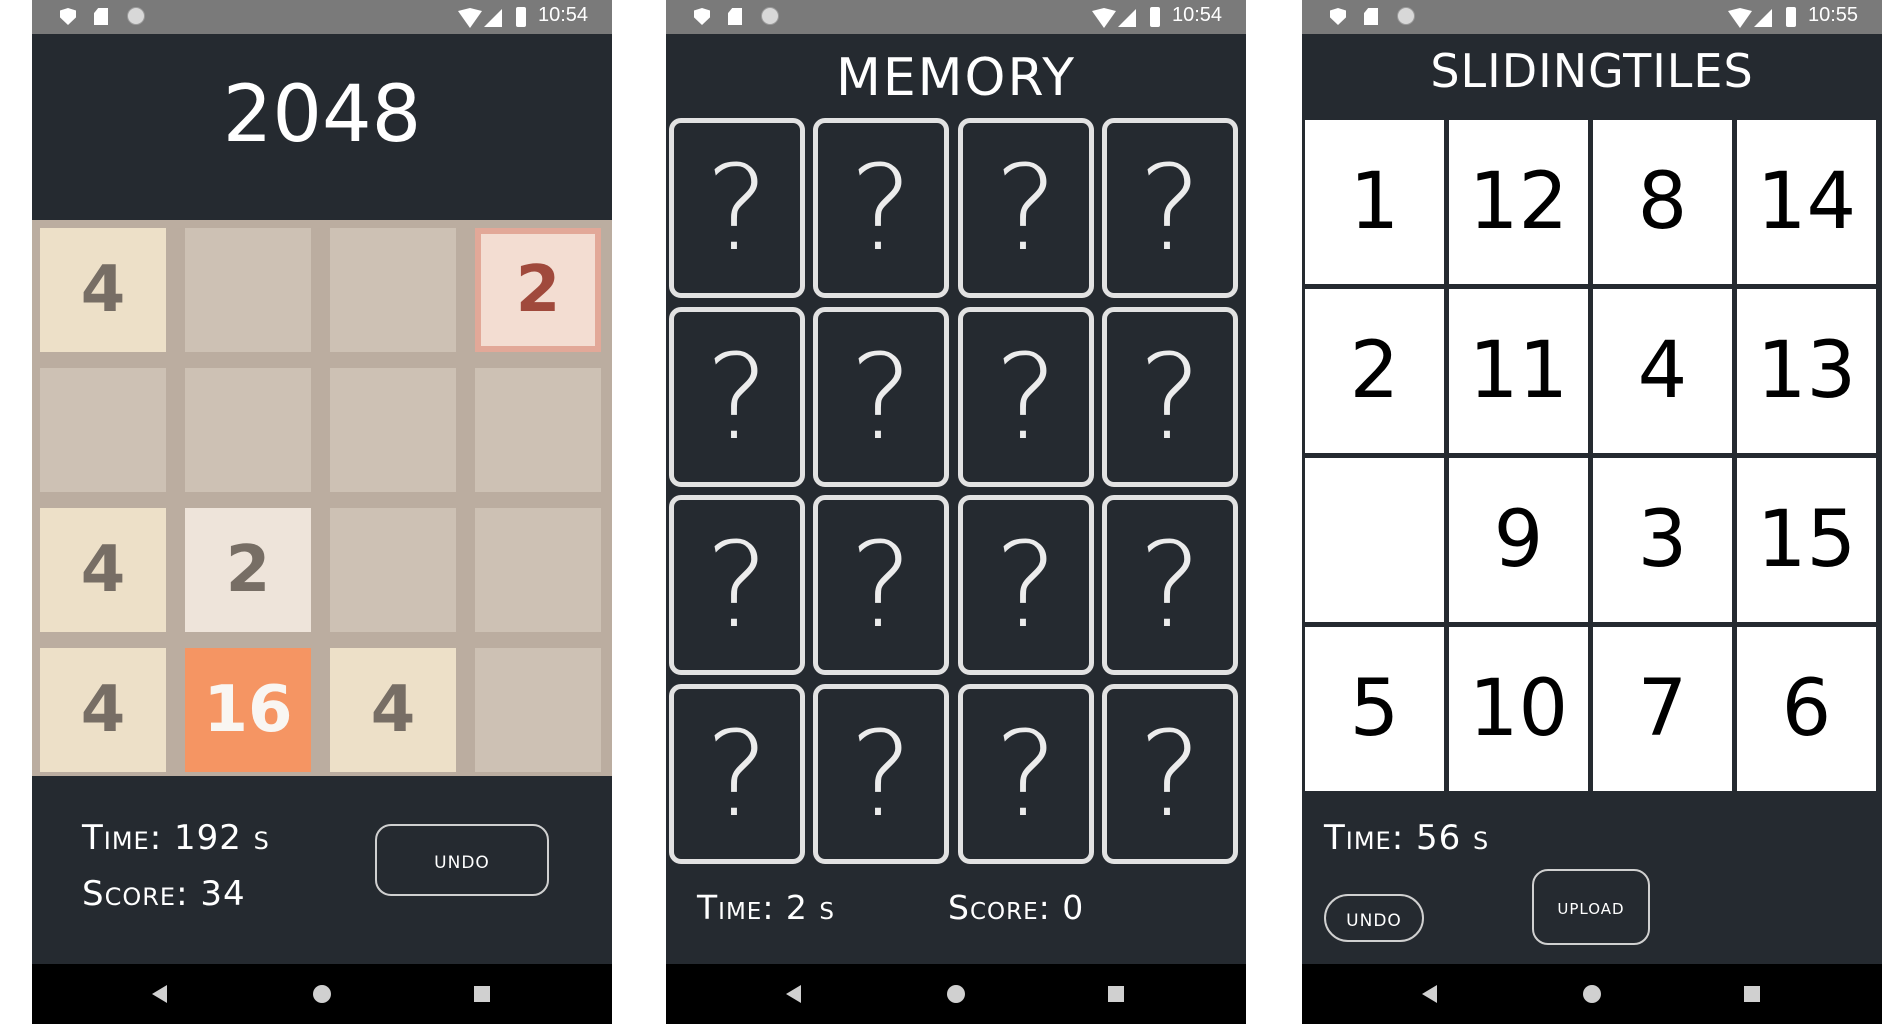 The width and height of the screenshot is (1900, 1024). I want to click on status-bar: 10:55, so click(1592, 17).